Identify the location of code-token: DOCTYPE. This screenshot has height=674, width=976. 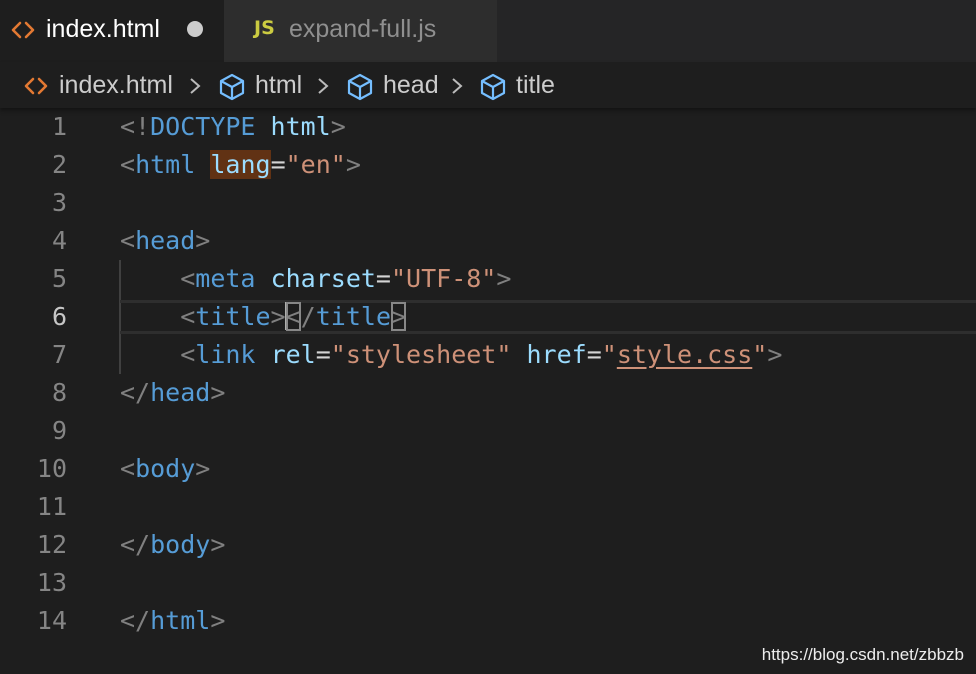
(203, 126).